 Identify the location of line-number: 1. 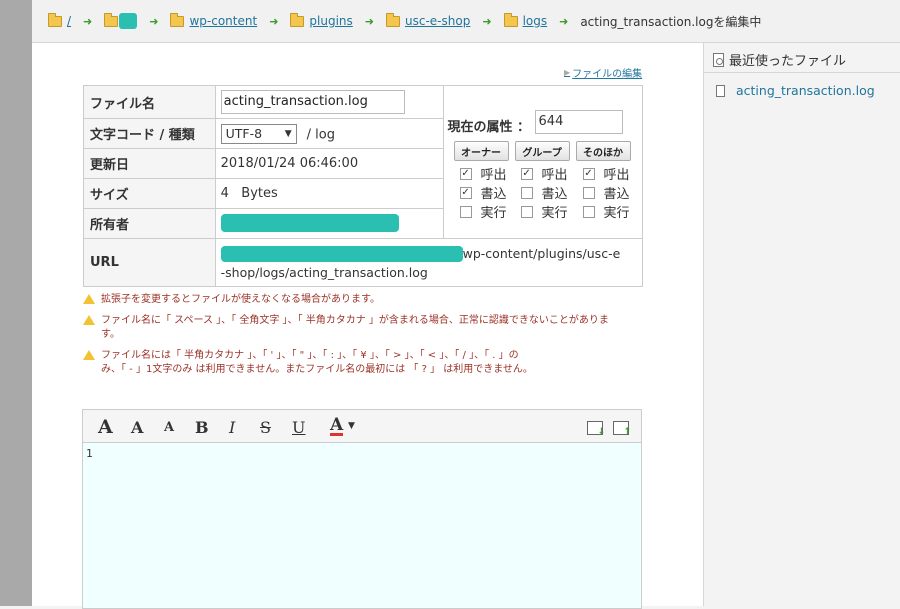
(89, 453).